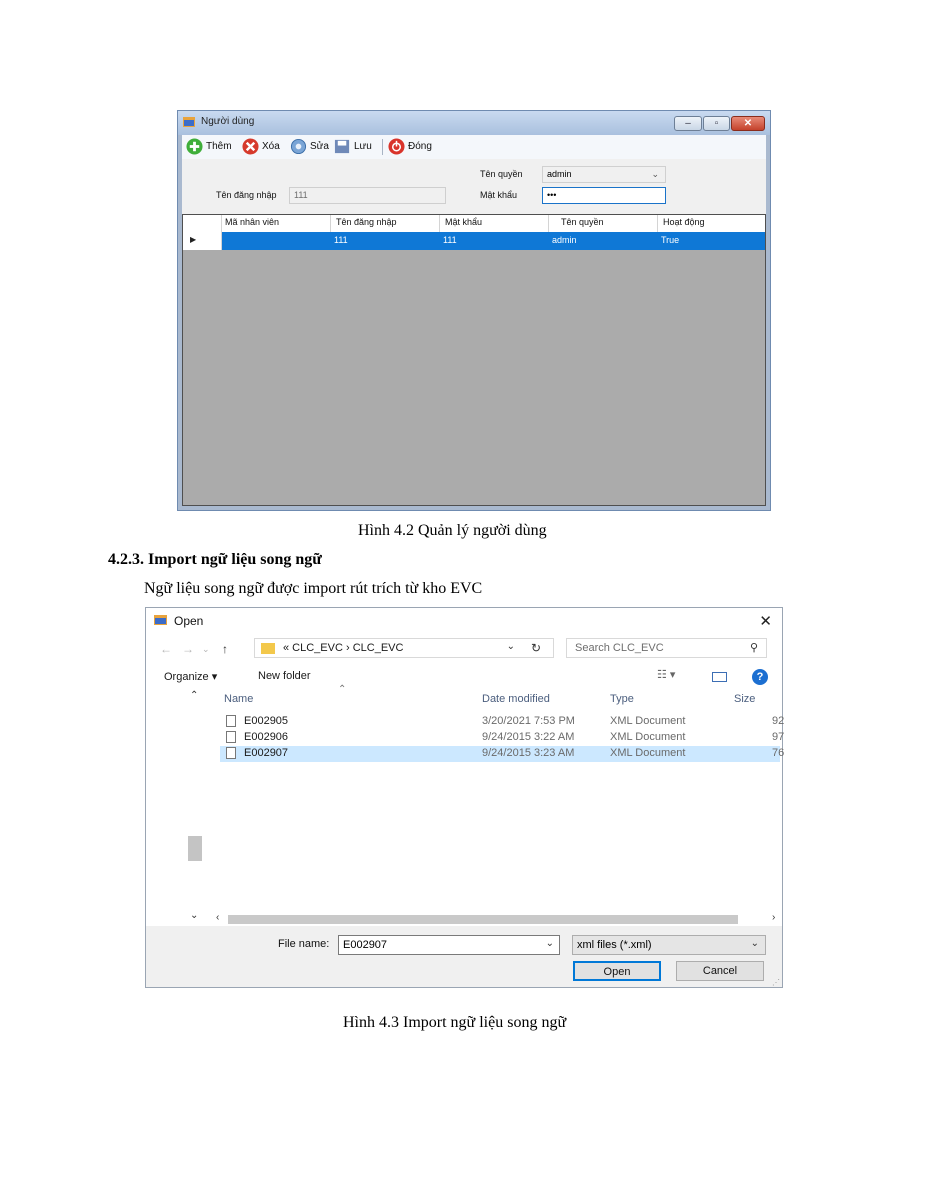 This screenshot has width=927, height=1200. What do you see at coordinates (773, 917) in the screenshot?
I see `scroll-right-icon: ›` at bounding box center [773, 917].